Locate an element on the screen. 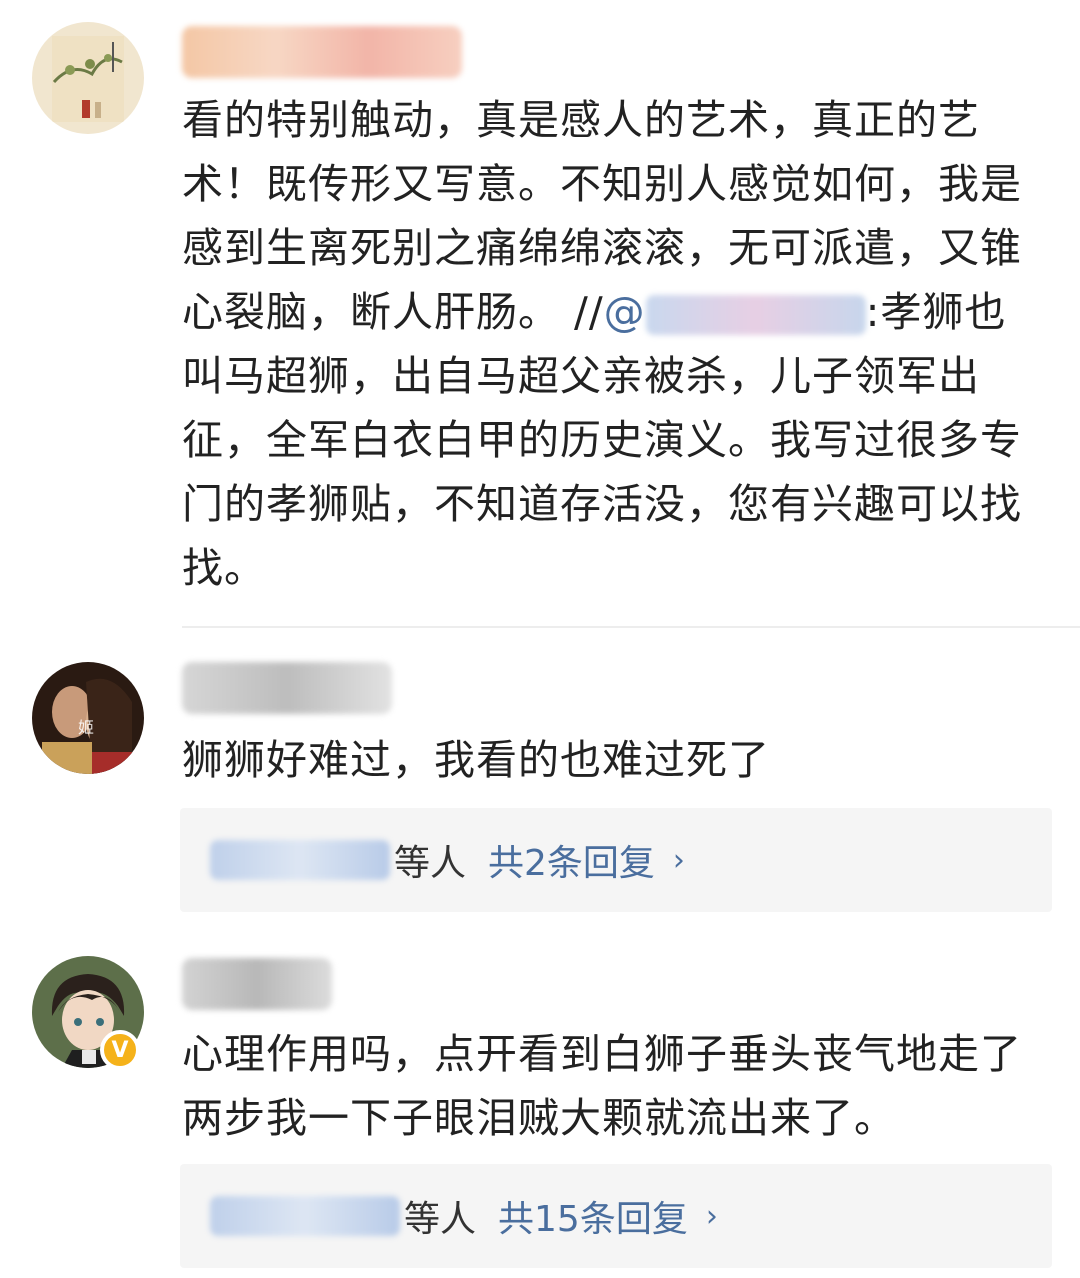  mention-prefix: @ is located at coordinates (625, 312).